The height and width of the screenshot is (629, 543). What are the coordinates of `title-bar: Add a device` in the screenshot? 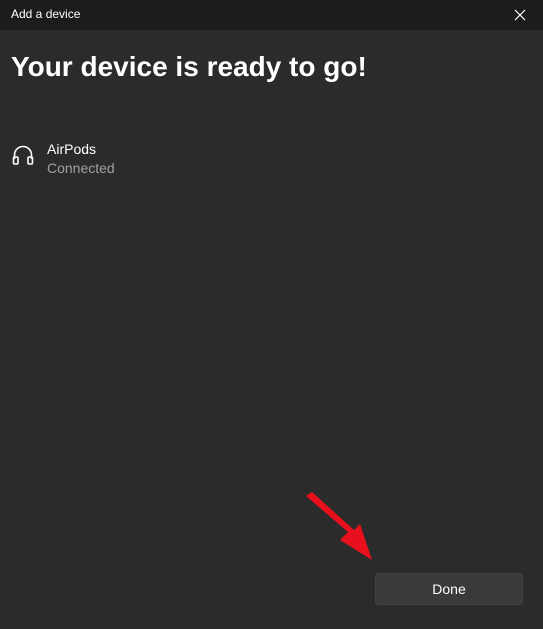 It's located at (271, 15).